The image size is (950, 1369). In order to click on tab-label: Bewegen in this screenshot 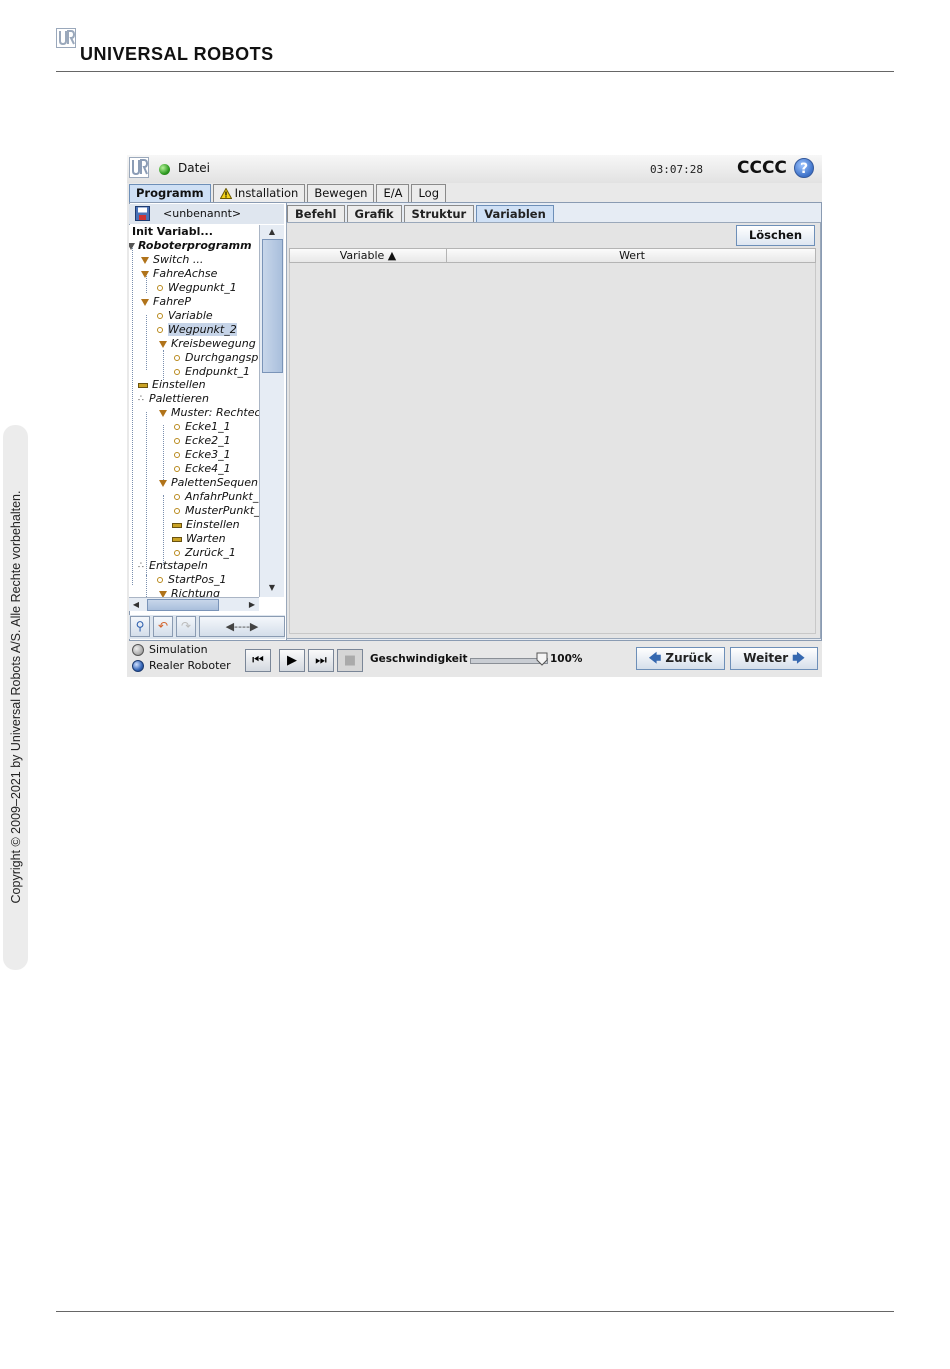, I will do `click(341, 193)`.